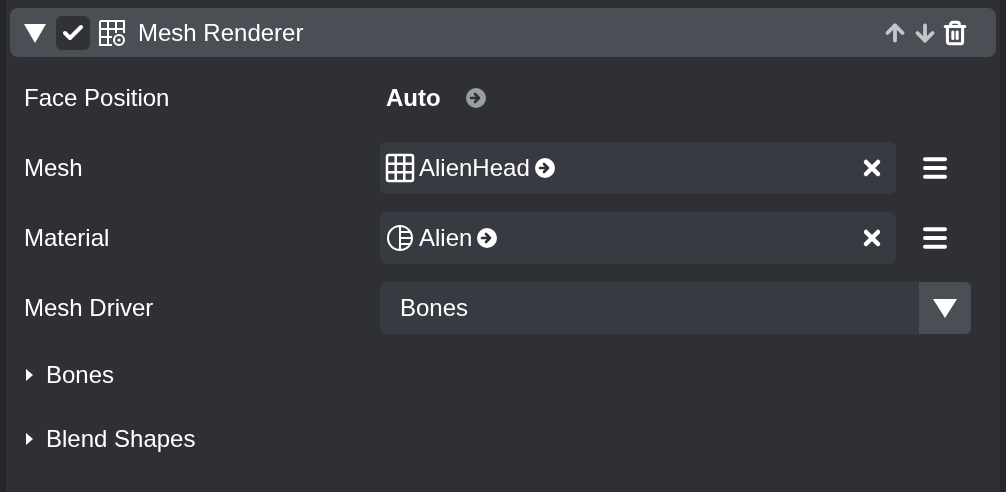 The image size is (1006, 492). I want to click on component-title: Mesh Renderer, so click(221, 32).